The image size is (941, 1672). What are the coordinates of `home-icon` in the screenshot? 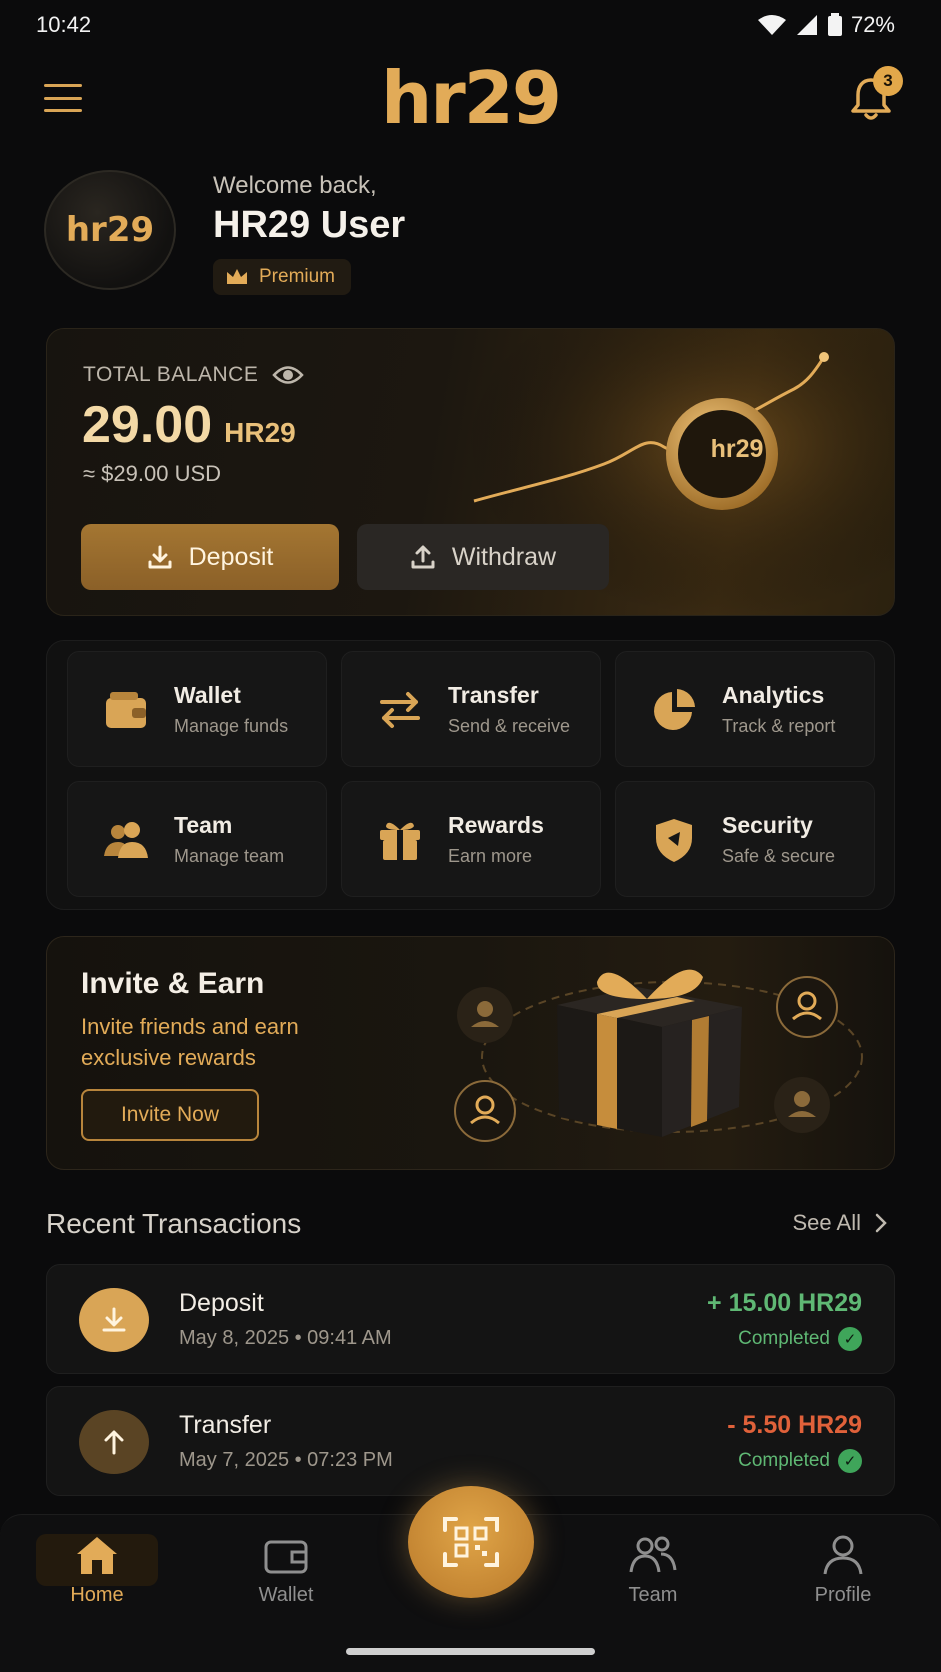 It's located at (97, 1555).